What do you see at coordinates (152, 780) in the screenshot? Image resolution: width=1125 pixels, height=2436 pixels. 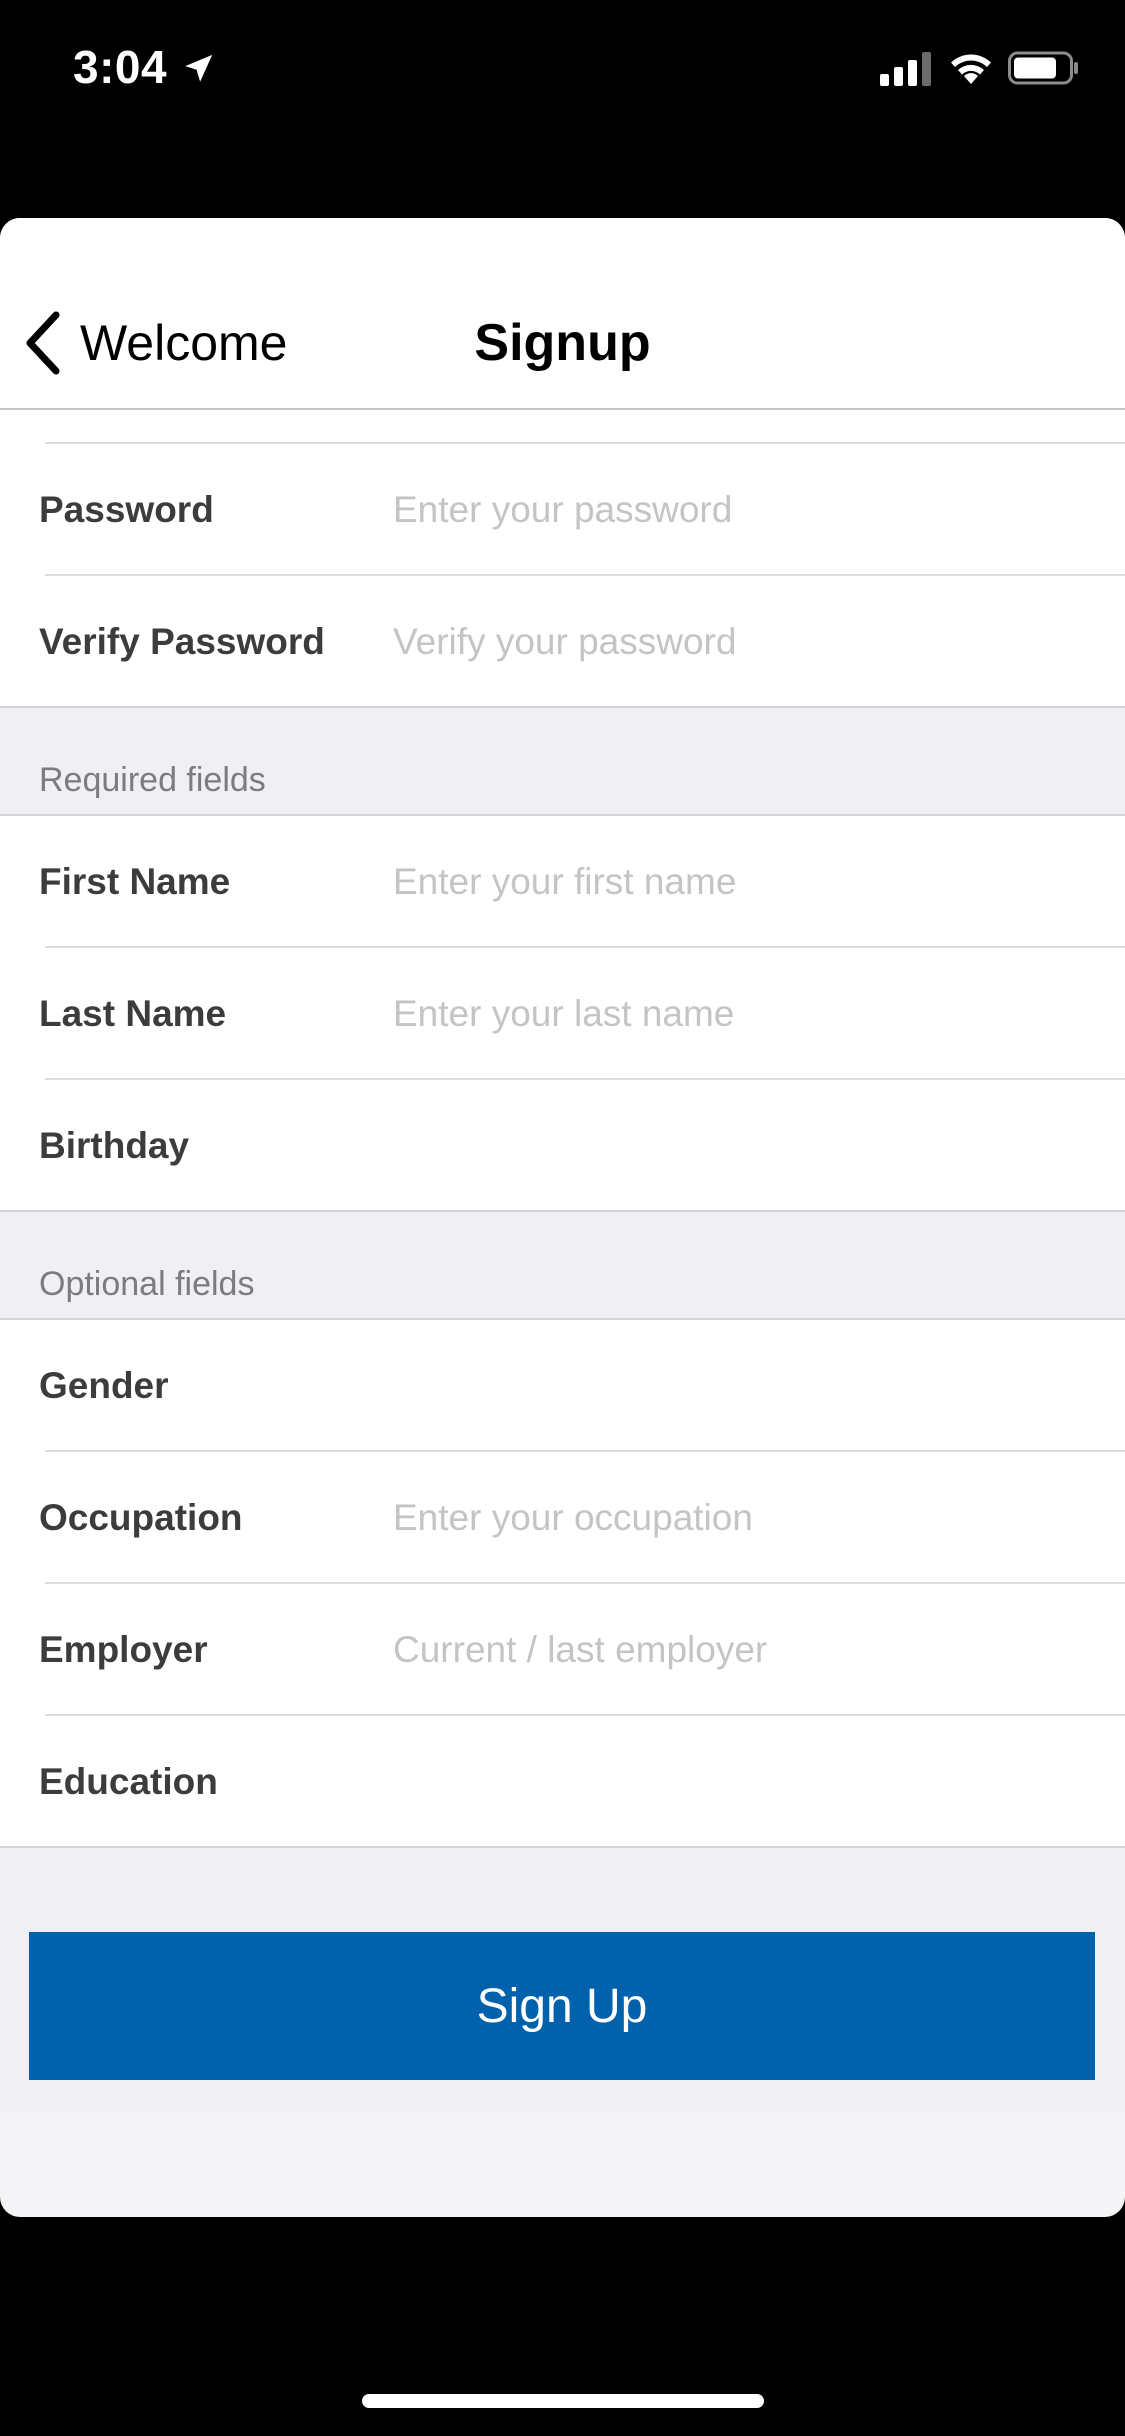 I see `required-fields-label: Required fields` at bounding box center [152, 780].